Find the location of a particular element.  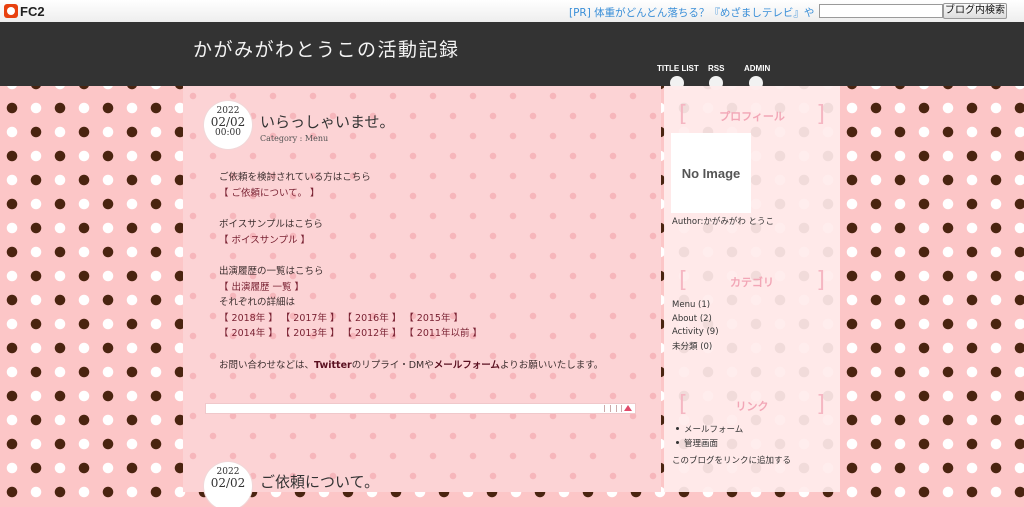

fc2-logo: FC2 is located at coordinates (24, 11).